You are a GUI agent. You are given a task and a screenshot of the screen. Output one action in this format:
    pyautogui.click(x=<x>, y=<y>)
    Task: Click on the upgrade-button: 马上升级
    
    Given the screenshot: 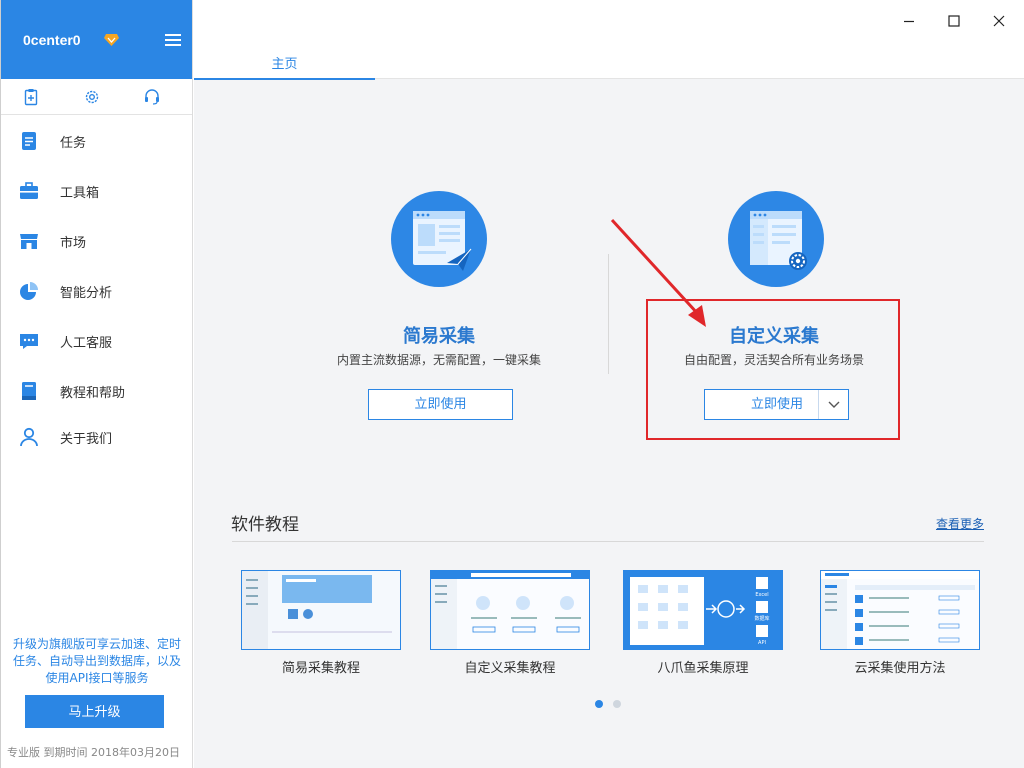 What is the action you would take?
    pyautogui.click(x=94, y=711)
    